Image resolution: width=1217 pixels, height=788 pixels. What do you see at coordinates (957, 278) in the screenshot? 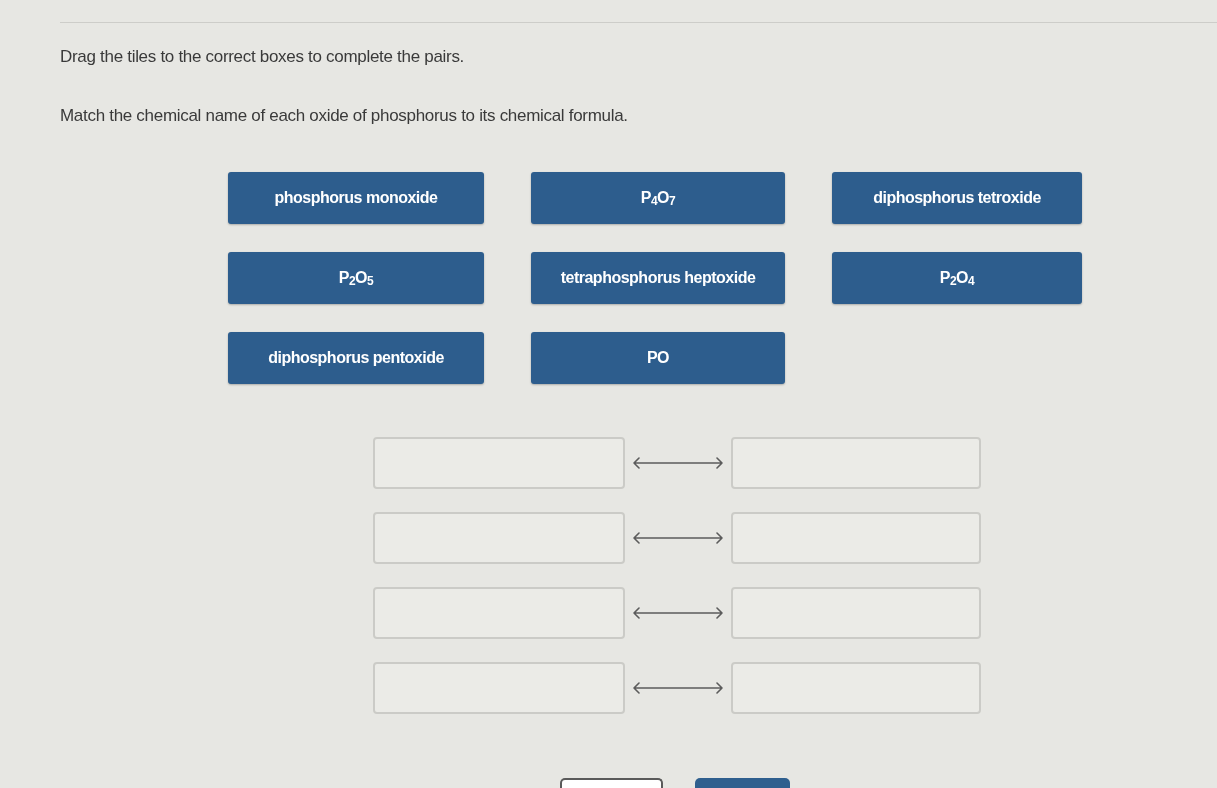
I see `drag-tile: P$_{2}$O$_{4}$` at bounding box center [957, 278].